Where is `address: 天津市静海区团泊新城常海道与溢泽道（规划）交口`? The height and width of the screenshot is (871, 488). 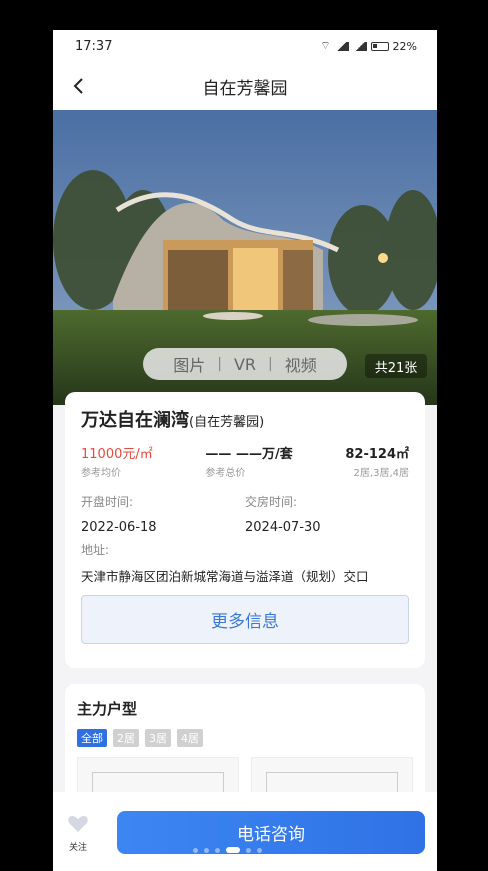
address: 天津市静海区团泊新城常海道与溢泽道（规划）交口 is located at coordinates (225, 576).